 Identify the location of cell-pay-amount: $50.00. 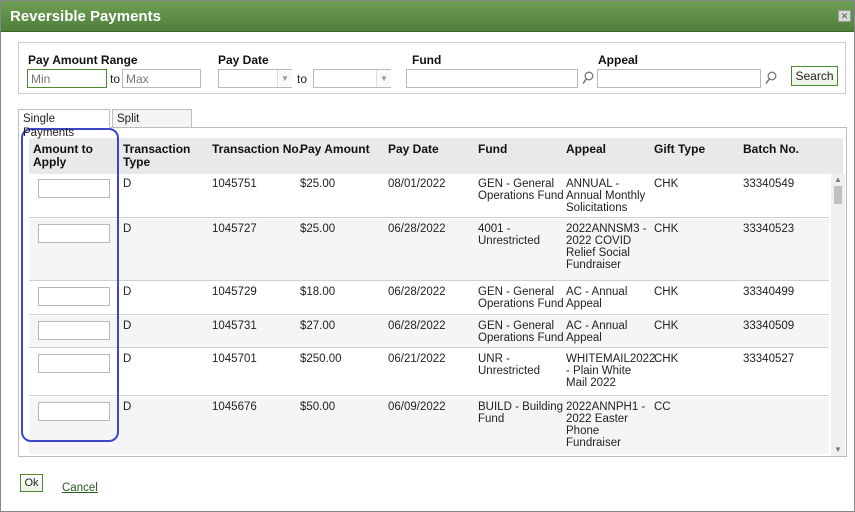
(318, 407).